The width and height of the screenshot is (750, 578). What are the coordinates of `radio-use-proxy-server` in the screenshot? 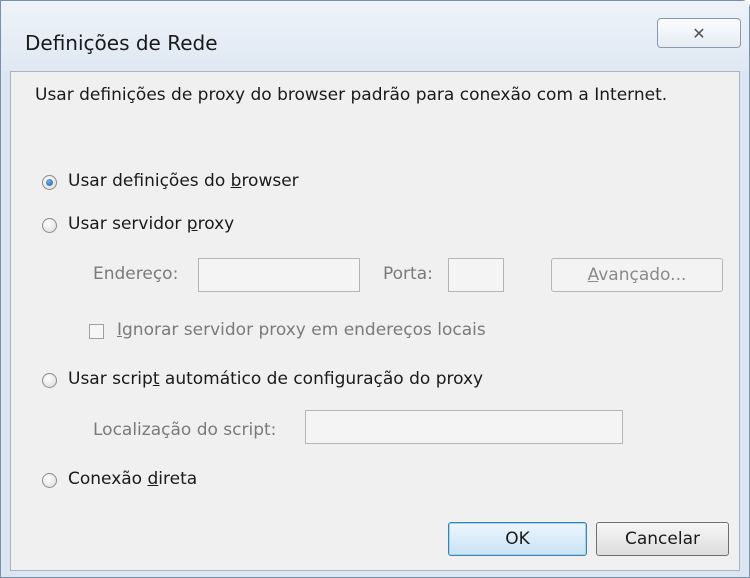 It's located at (49, 225).